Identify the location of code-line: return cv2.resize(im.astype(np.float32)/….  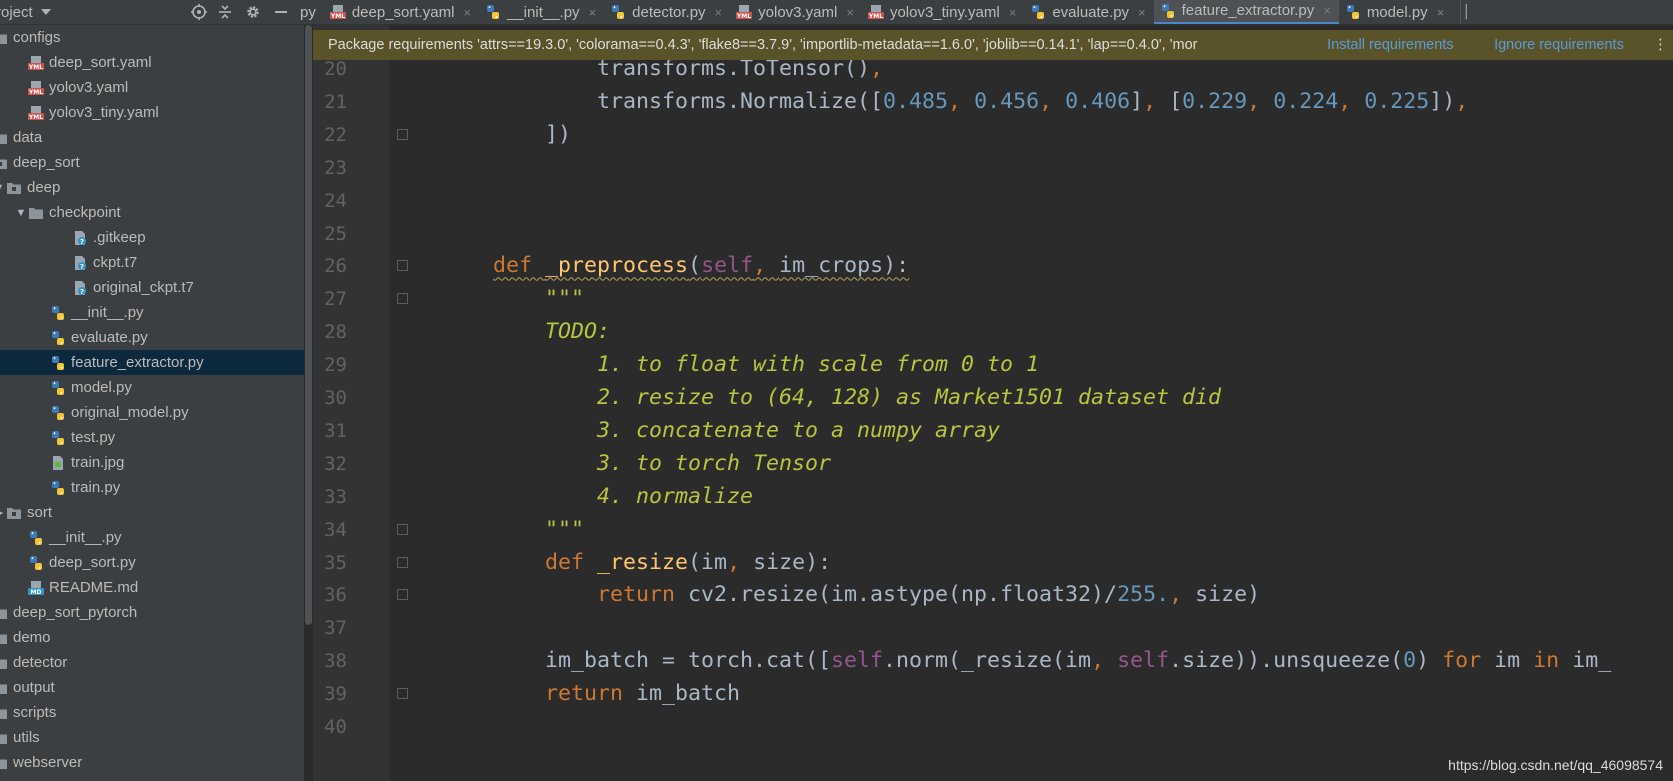
(850, 594).